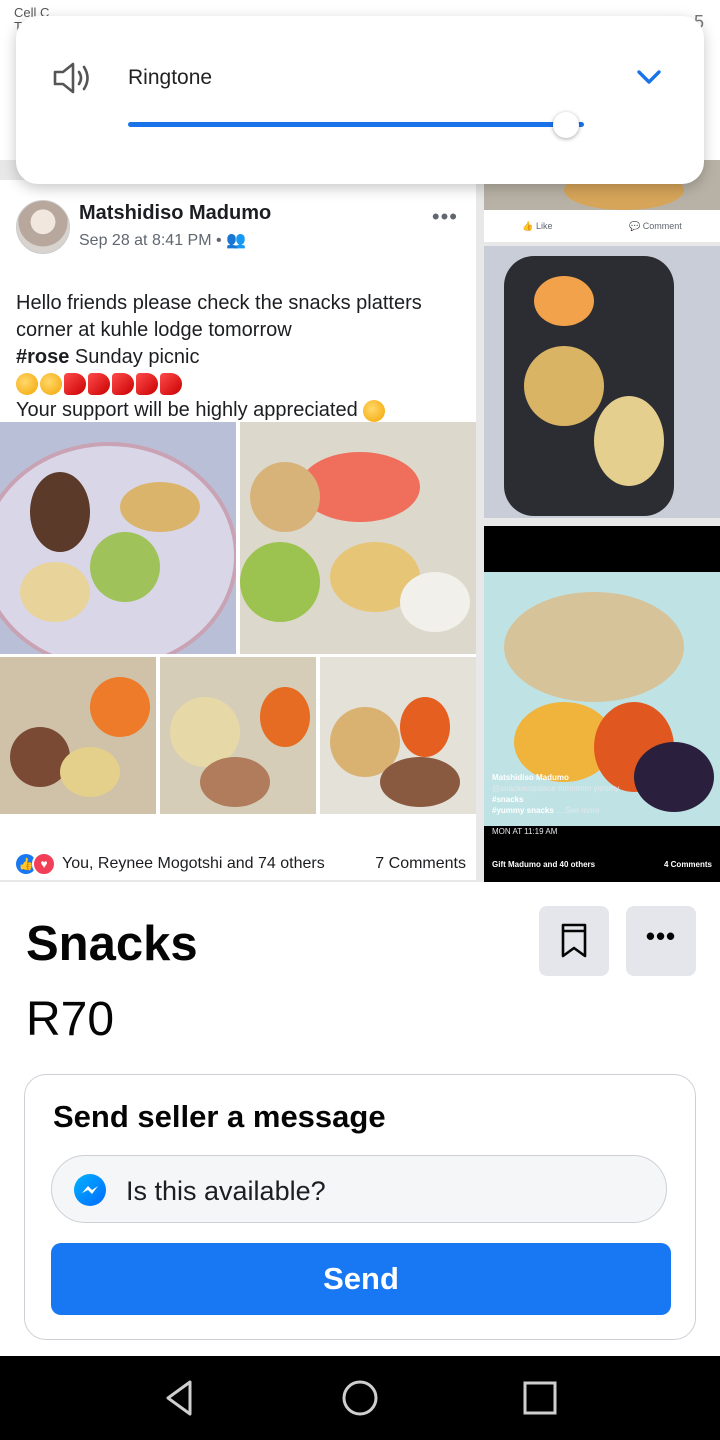  Describe the element at coordinates (73, 78) in the screenshot. I see `speaker-icon` at that location.